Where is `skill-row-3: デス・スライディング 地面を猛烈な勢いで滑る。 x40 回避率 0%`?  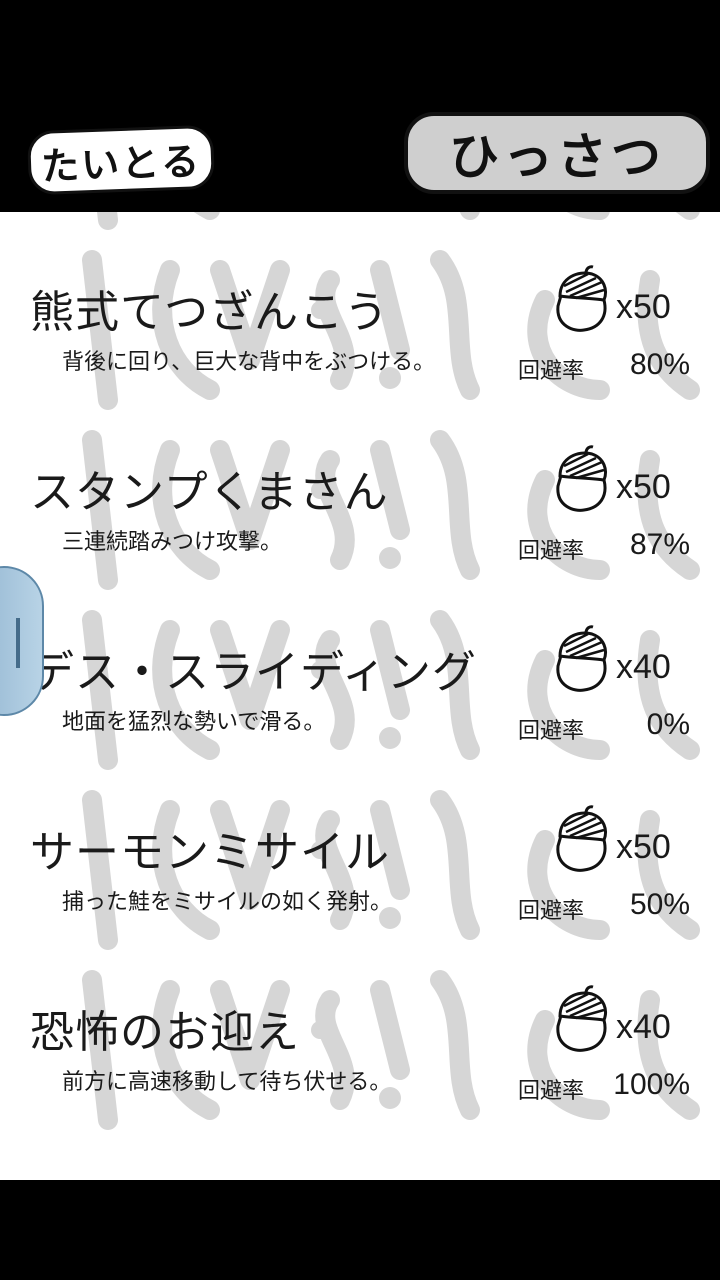
skill-row-3: デス・スライディング 地面を猛烈な勢いで滑る。 x40 回避率 0% is located at coordinates (360, 690).